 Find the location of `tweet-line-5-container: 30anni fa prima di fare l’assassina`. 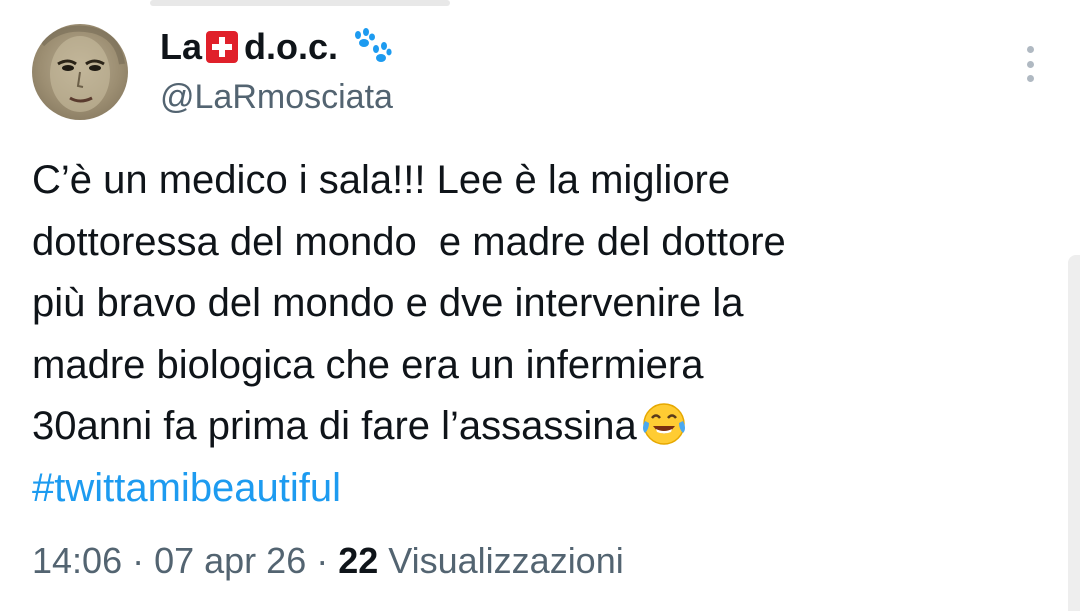

tweet-line-5-container: 30anni fa prima di fare l’assassina is located at coordinates (532, 427).